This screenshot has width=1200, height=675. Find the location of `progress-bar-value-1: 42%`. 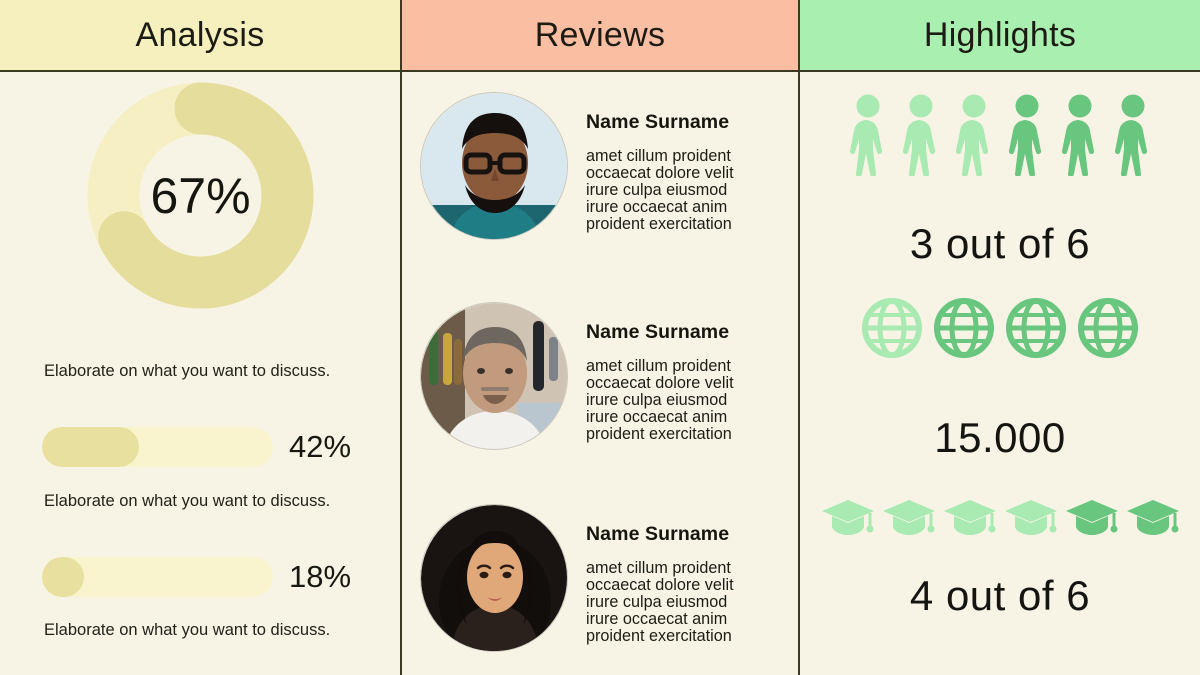

progress-bar-value-1: 42% is located at coordinates (320, 446).